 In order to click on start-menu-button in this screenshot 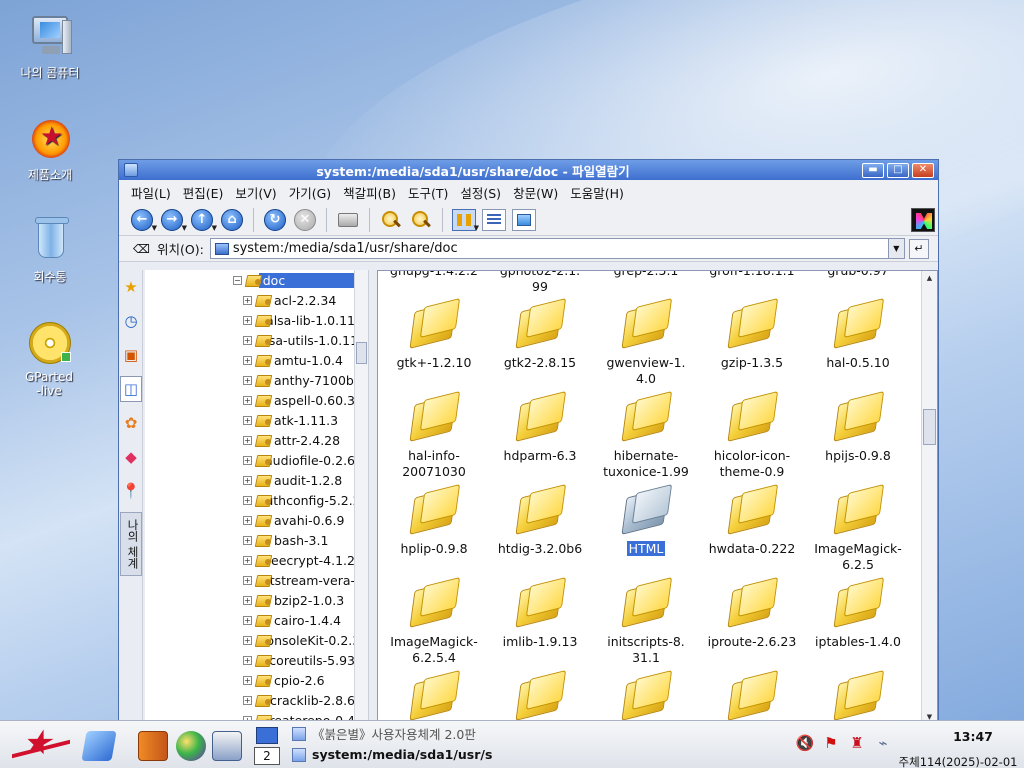, I will do `click(40, 745)`.